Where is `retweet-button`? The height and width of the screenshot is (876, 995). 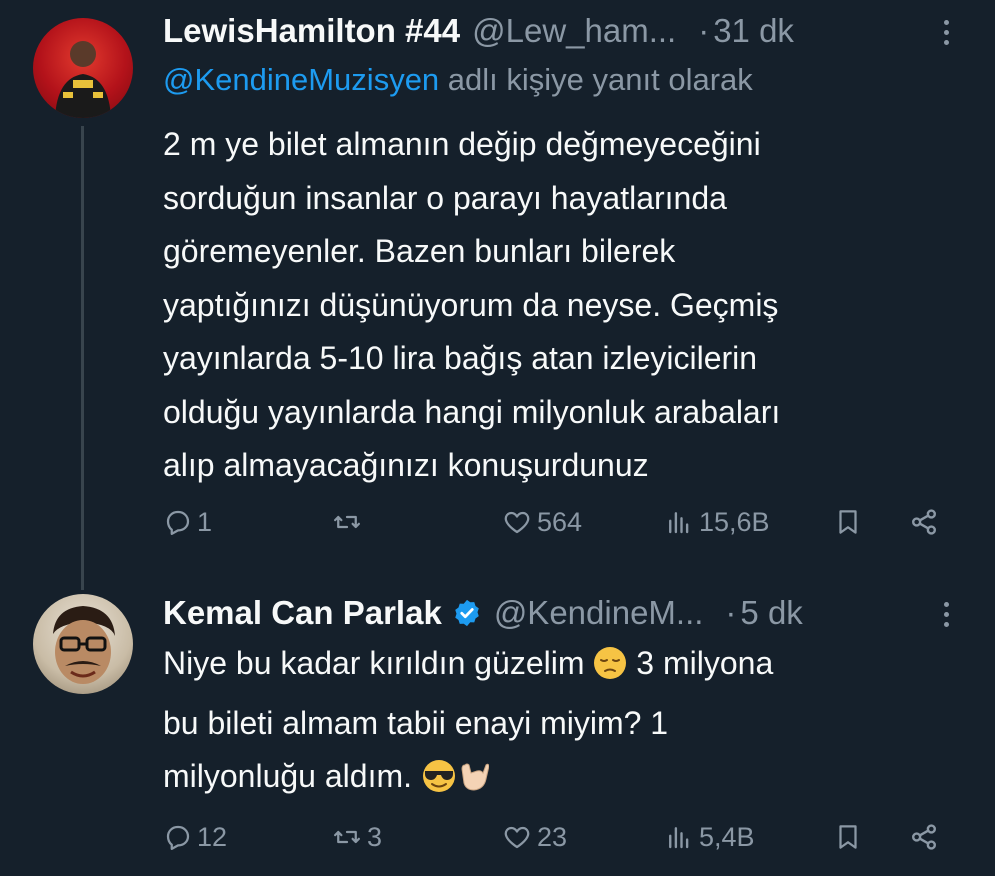 retweet-button is located at coordinates (349, 522).